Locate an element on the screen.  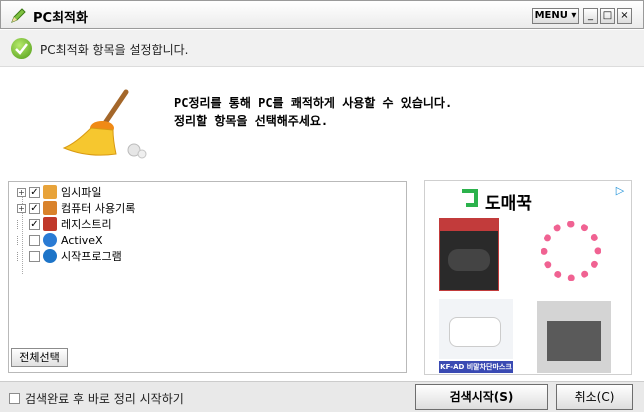
checkbox-temp-files: ✓ is located at coordinates (34, 192).